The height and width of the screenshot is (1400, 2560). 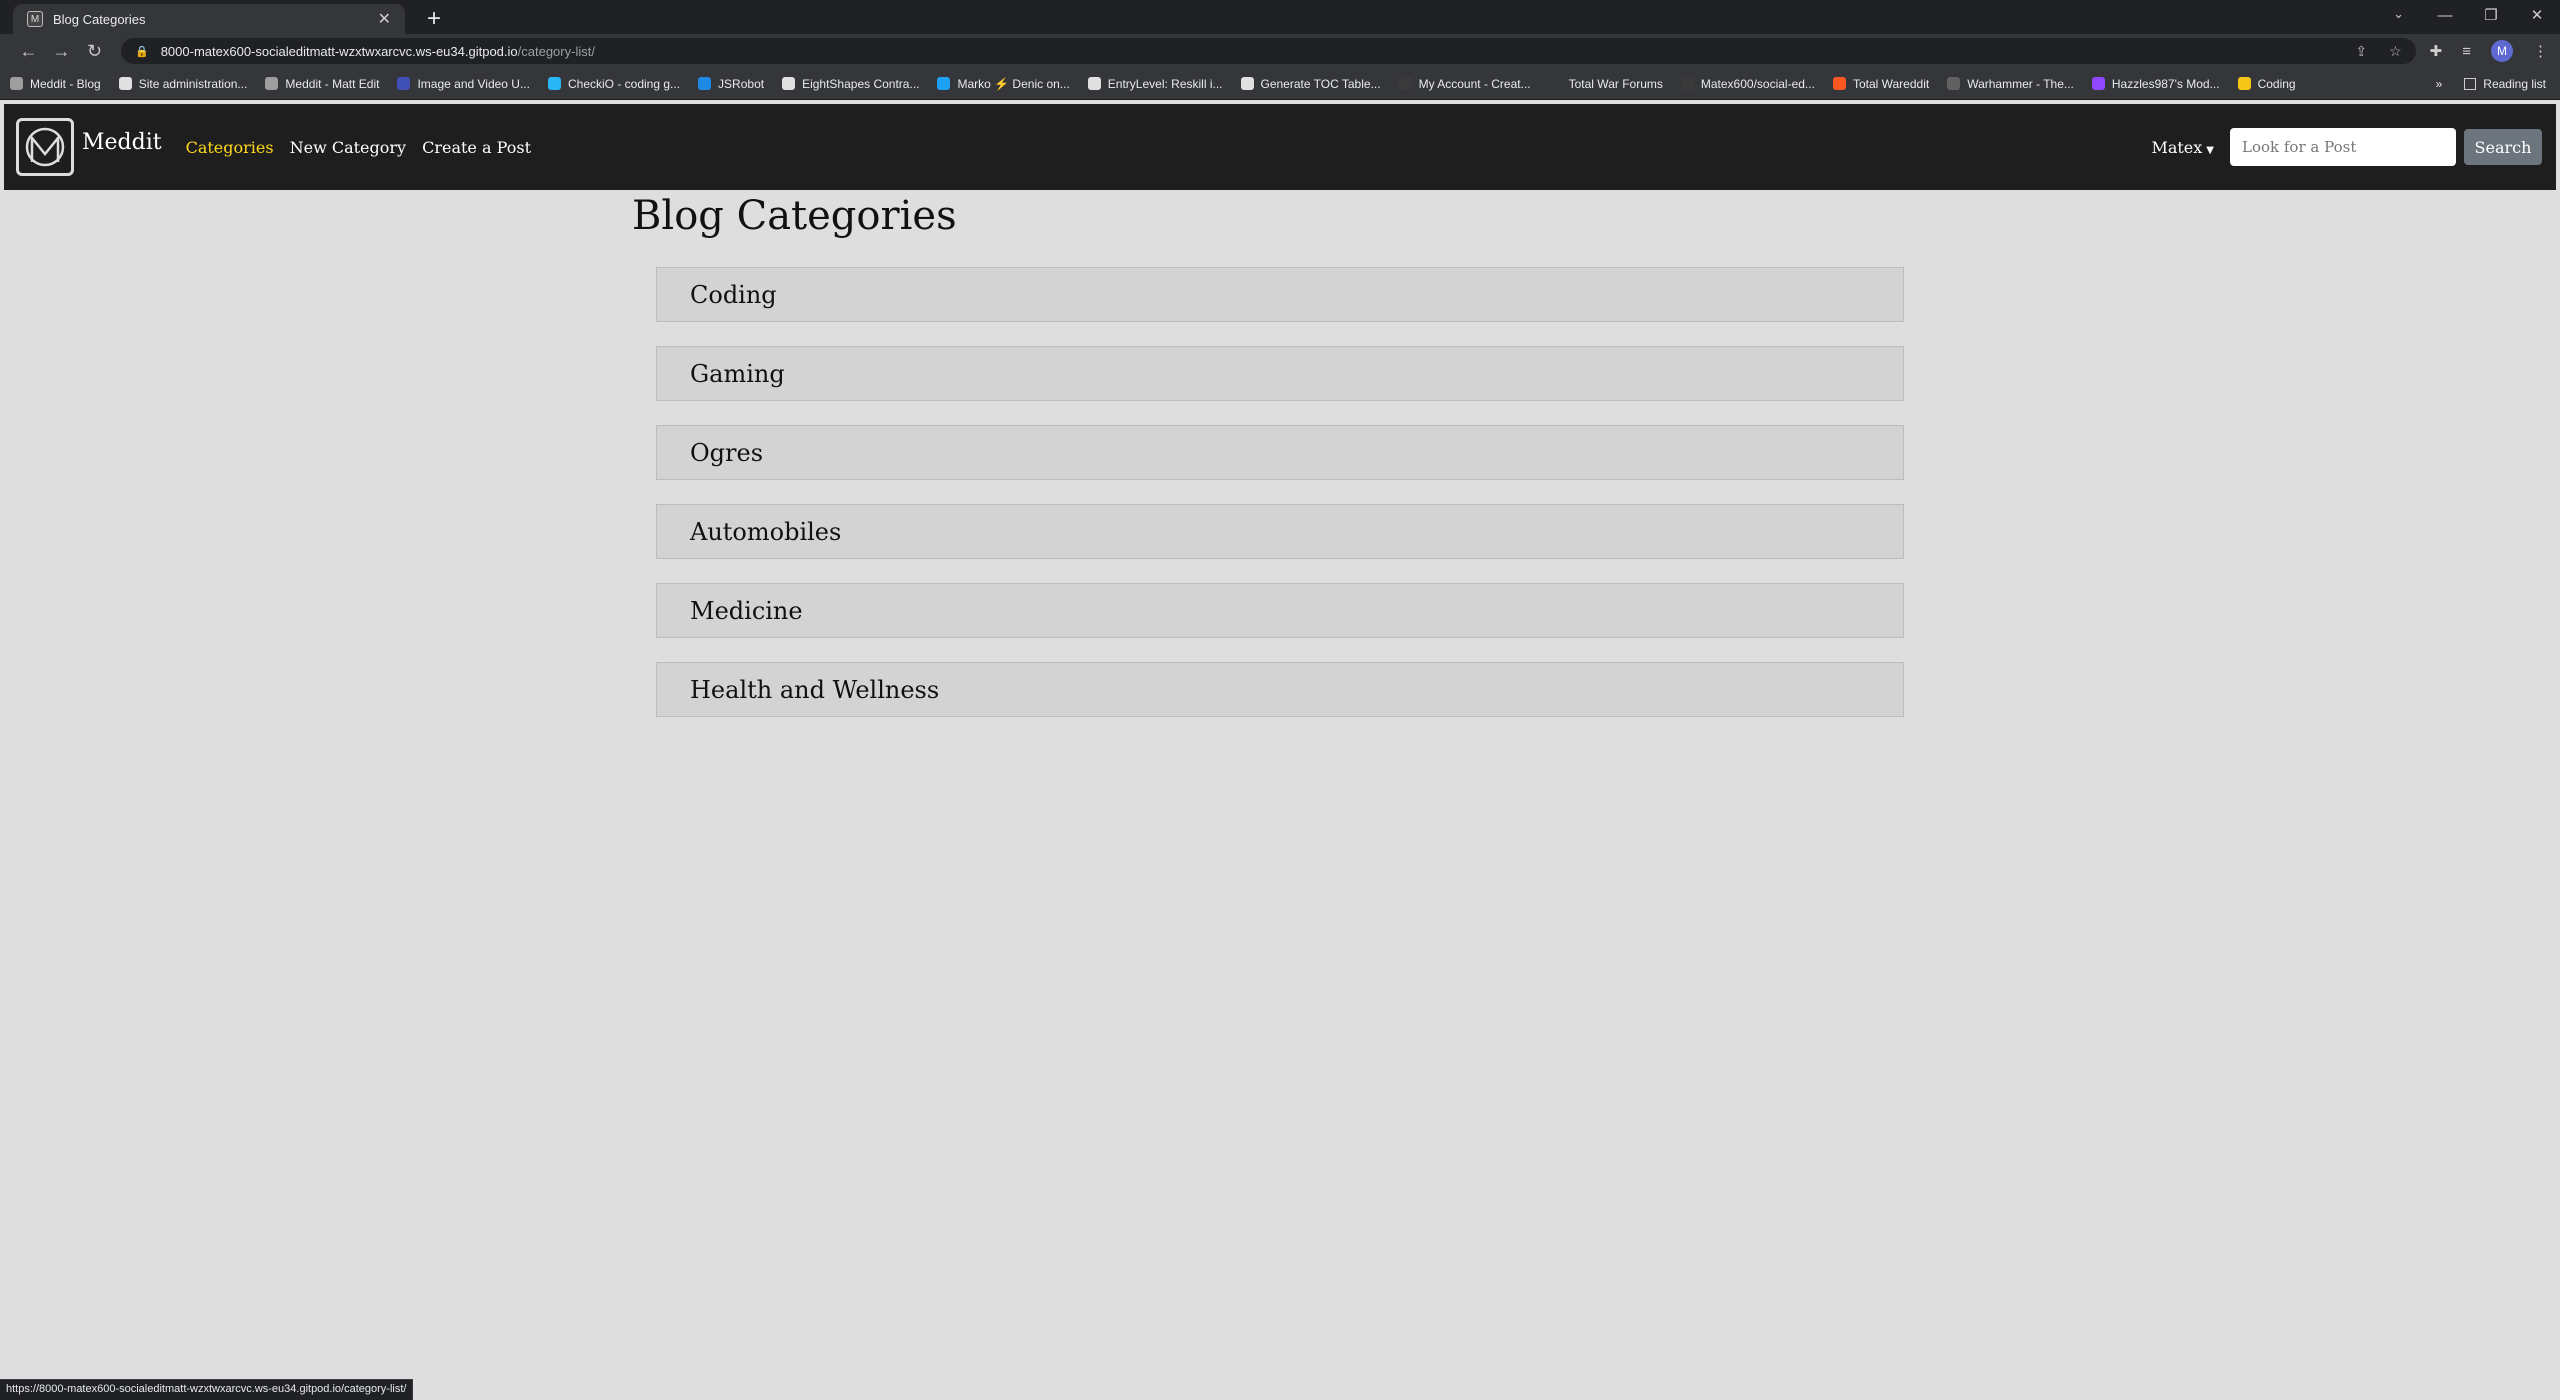 I want to click on browser-tabstrip: M Blog Categories ✕ + ⌄ — ❐ ✕, so click(x=1280, y=17).